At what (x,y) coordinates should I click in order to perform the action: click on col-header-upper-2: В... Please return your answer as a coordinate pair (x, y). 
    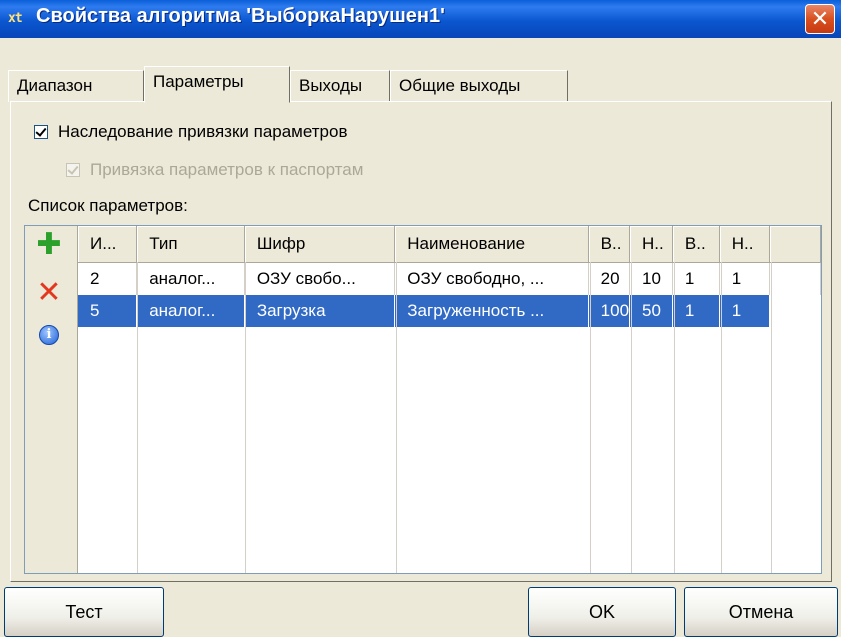
    Looking at the image, I should click on (696, 244).